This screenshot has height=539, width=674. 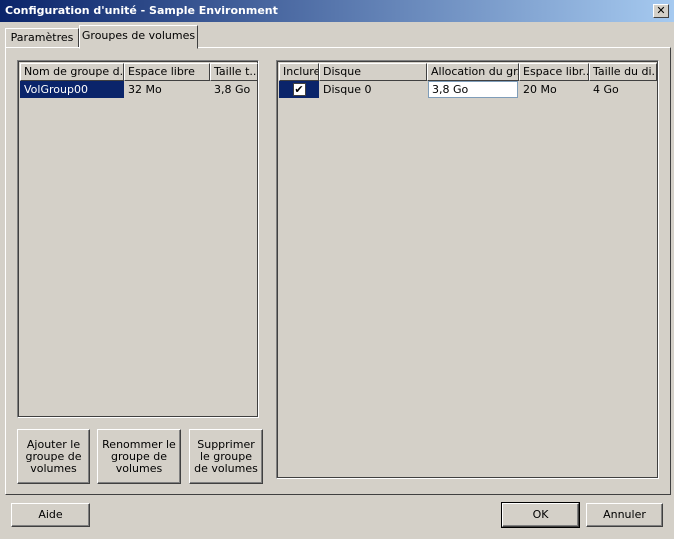 What do you see at coordinates (624, 515) in the screenshot?
I see `cancel-button: Annuler` at bounding box center [624, 515].